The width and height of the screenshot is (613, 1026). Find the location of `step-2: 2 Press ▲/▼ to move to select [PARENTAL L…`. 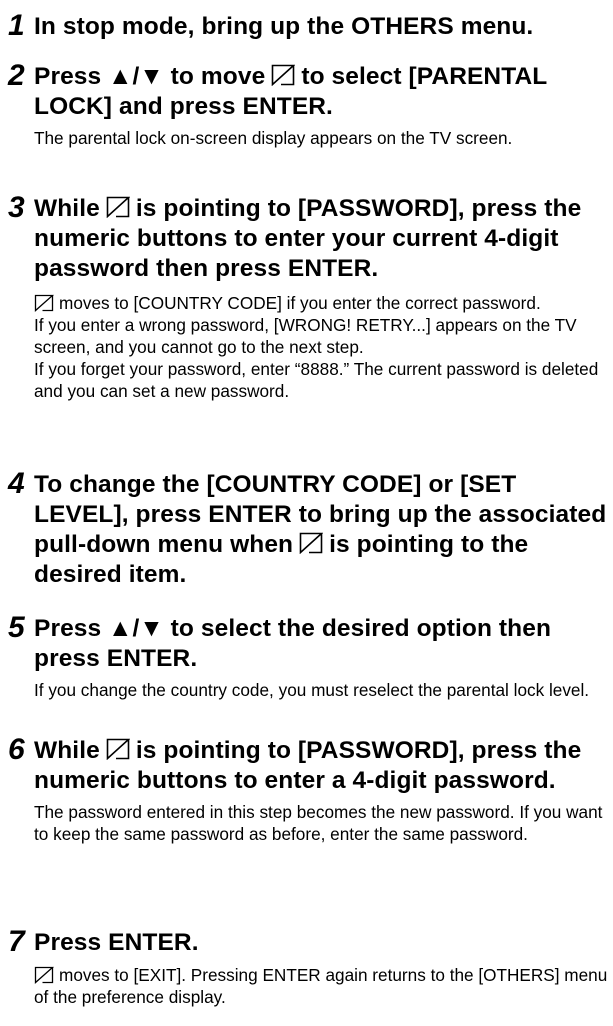

step-2: 2 Press ▲/▼ to move to select [PARENTAL L… is located at coordinates (306, 104).